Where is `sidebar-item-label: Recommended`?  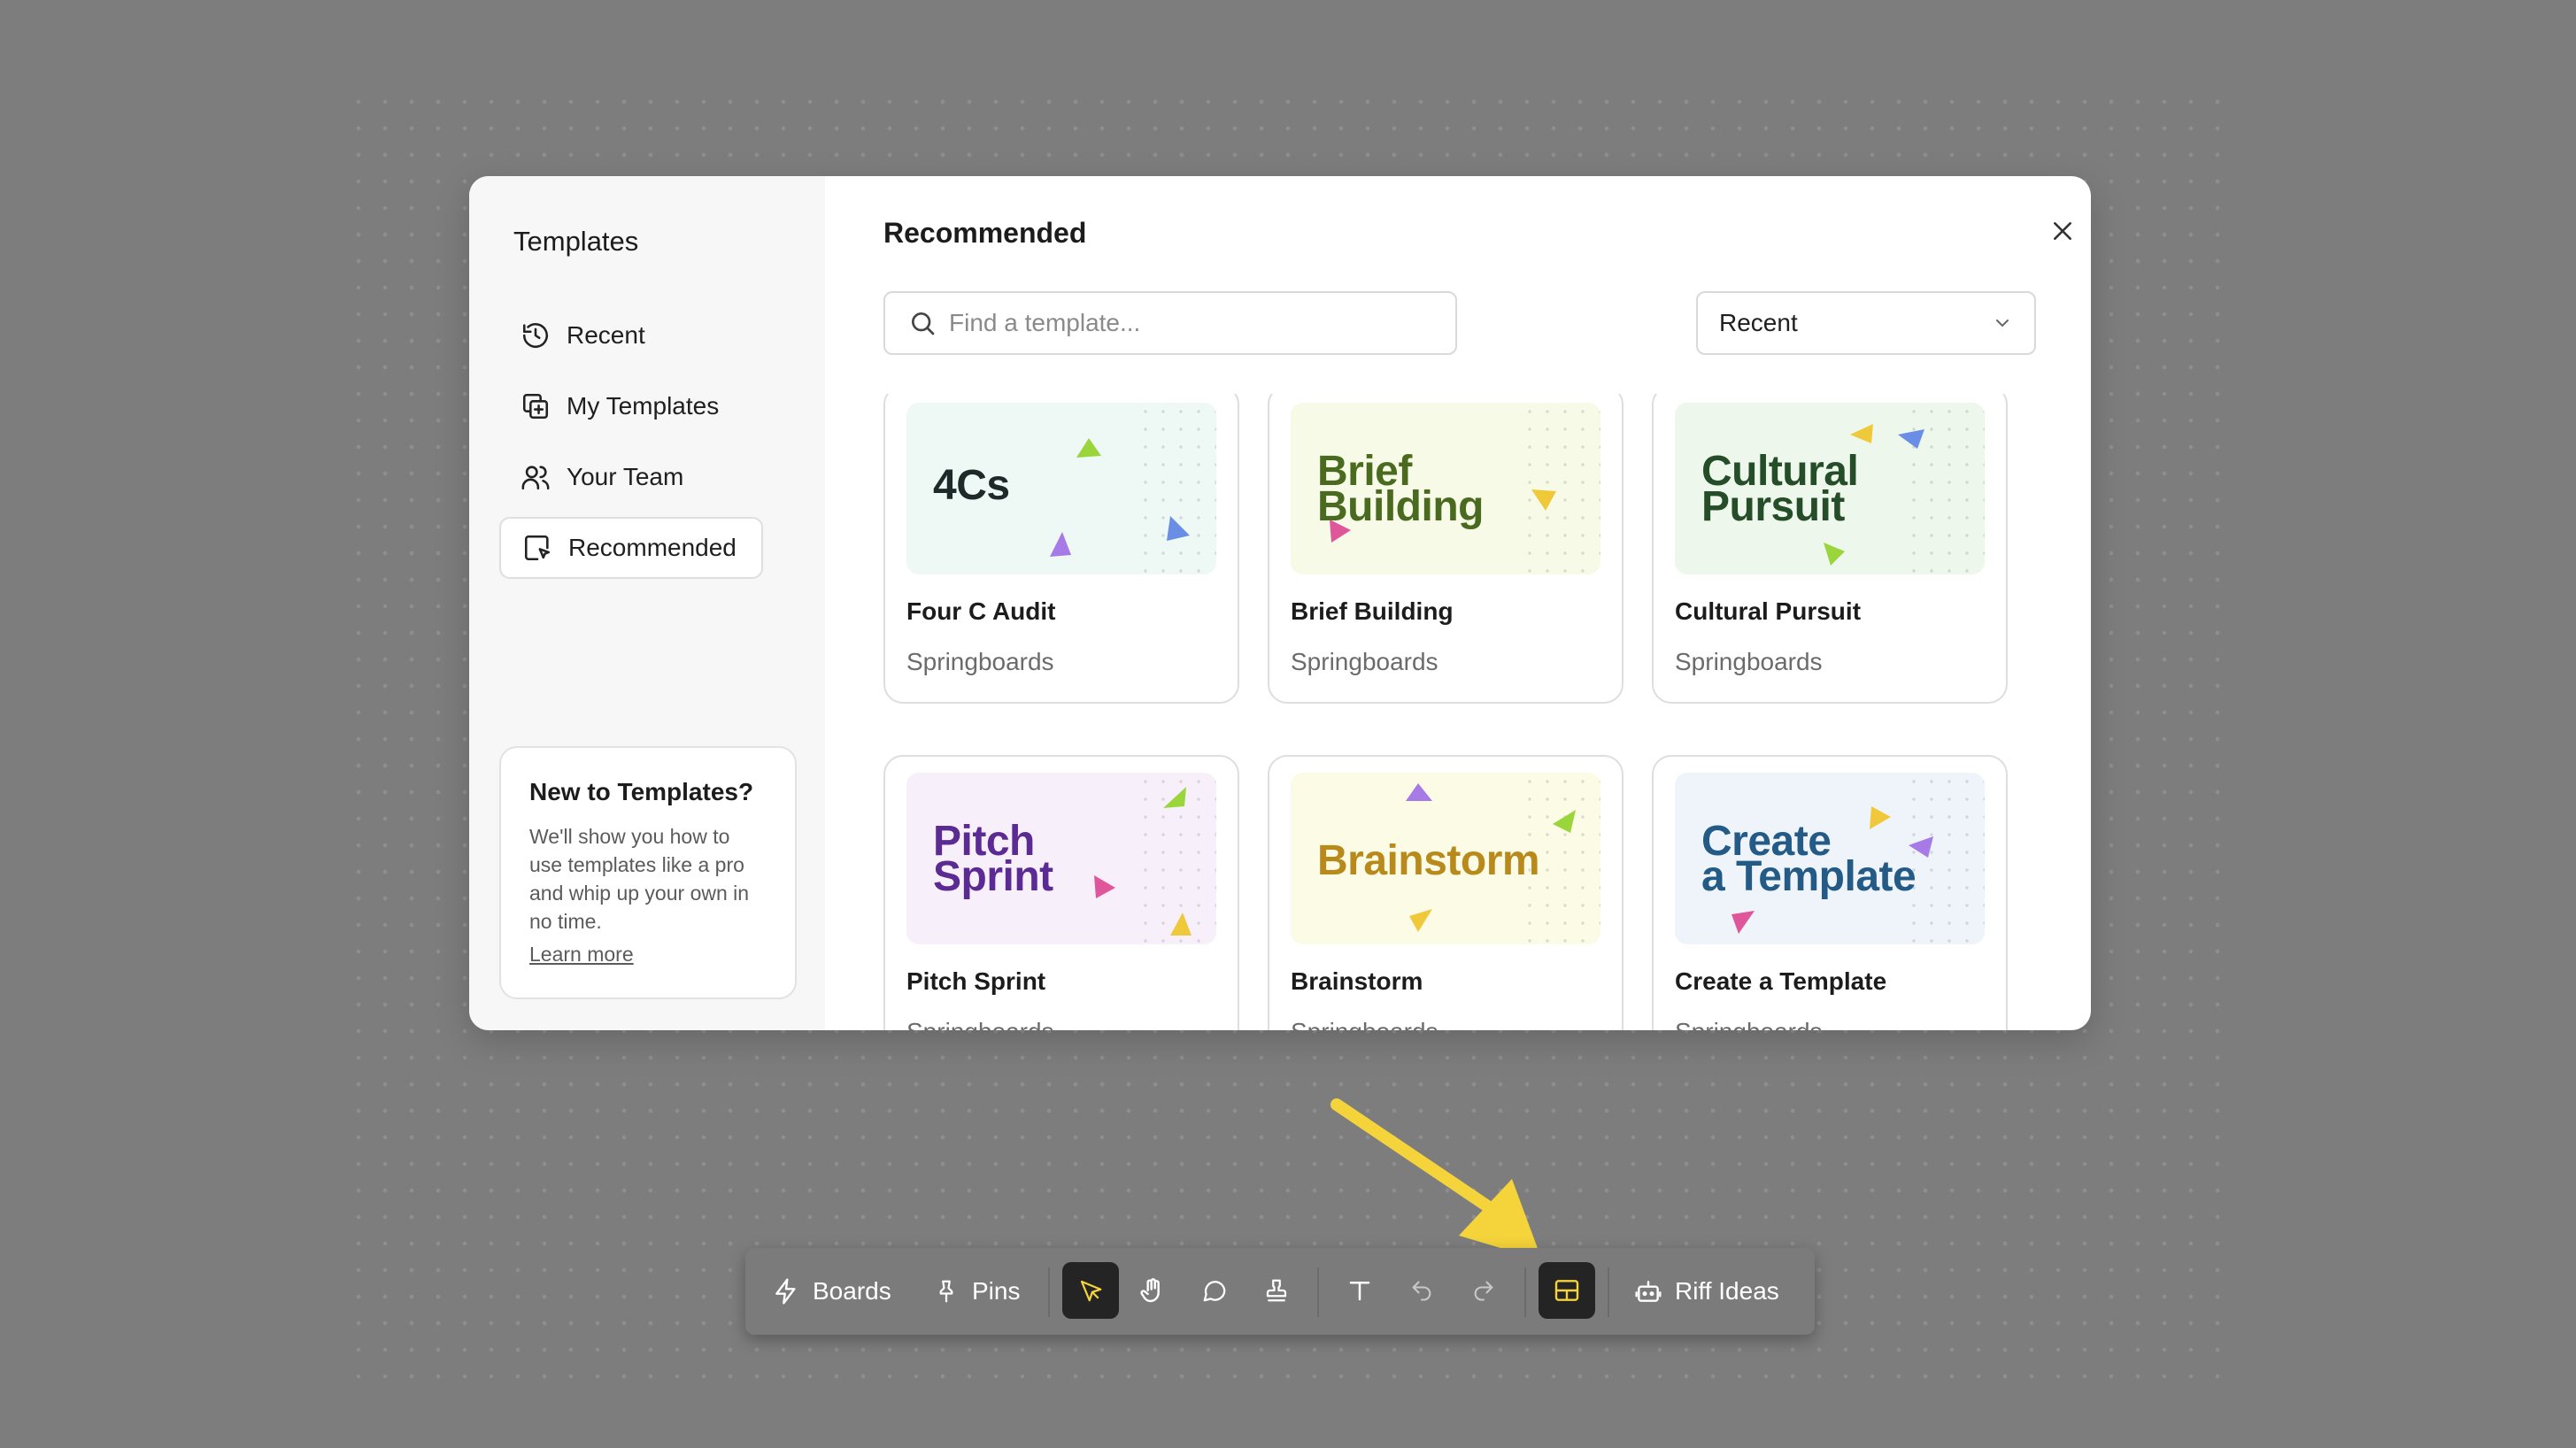 sidebar-item-label: Recommended is located at coordinates (652, 547).